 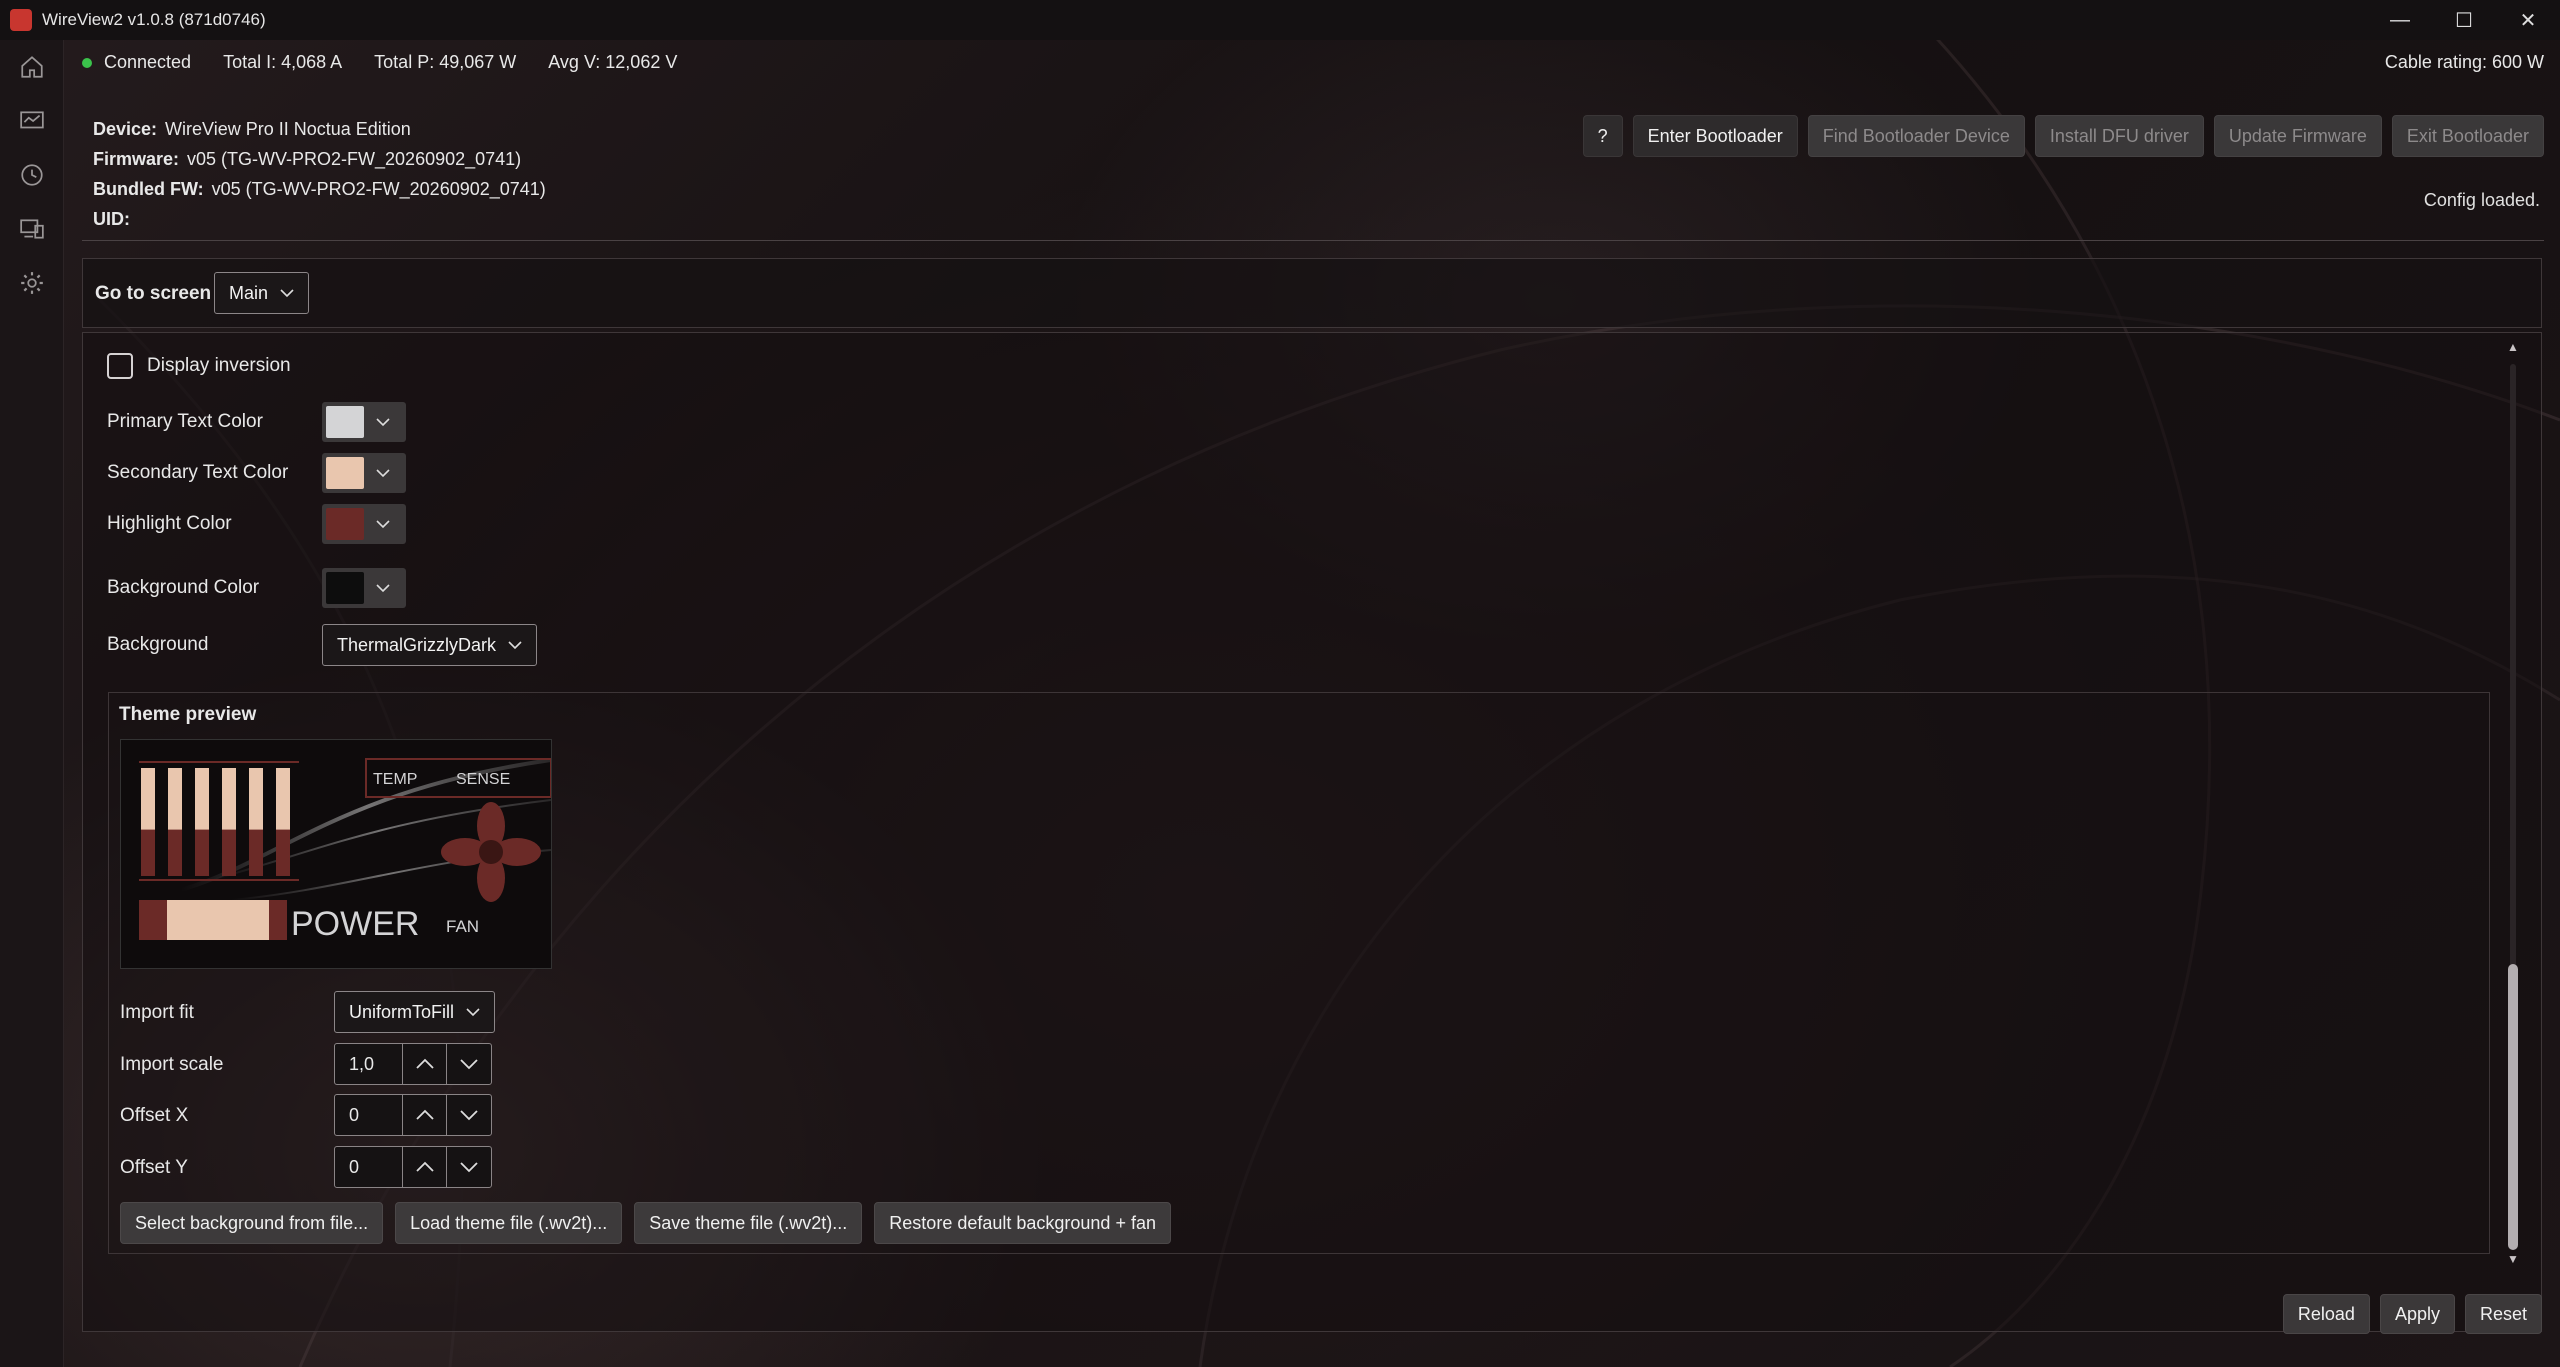 I want to click on monitor-chart-icon, so click(x=32, y=120).